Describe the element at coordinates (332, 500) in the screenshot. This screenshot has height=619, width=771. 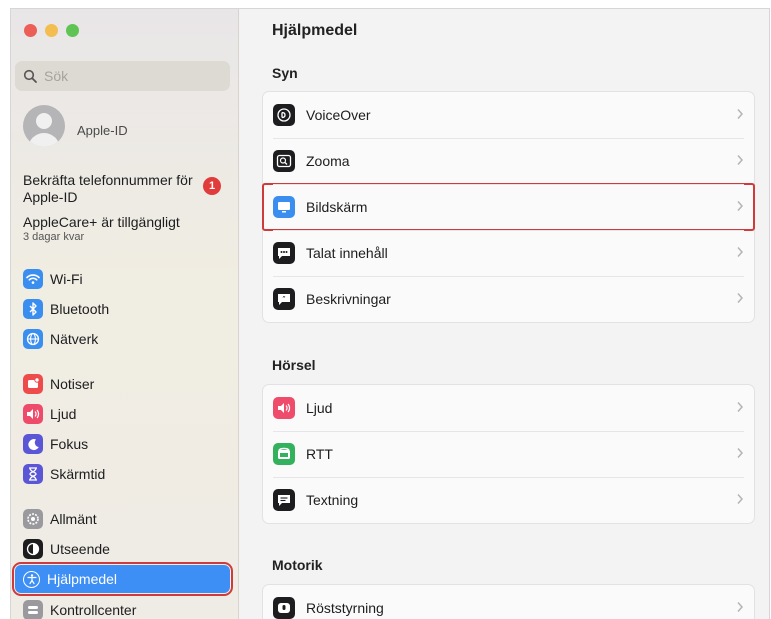
I see `row-label: Textning` at that location.